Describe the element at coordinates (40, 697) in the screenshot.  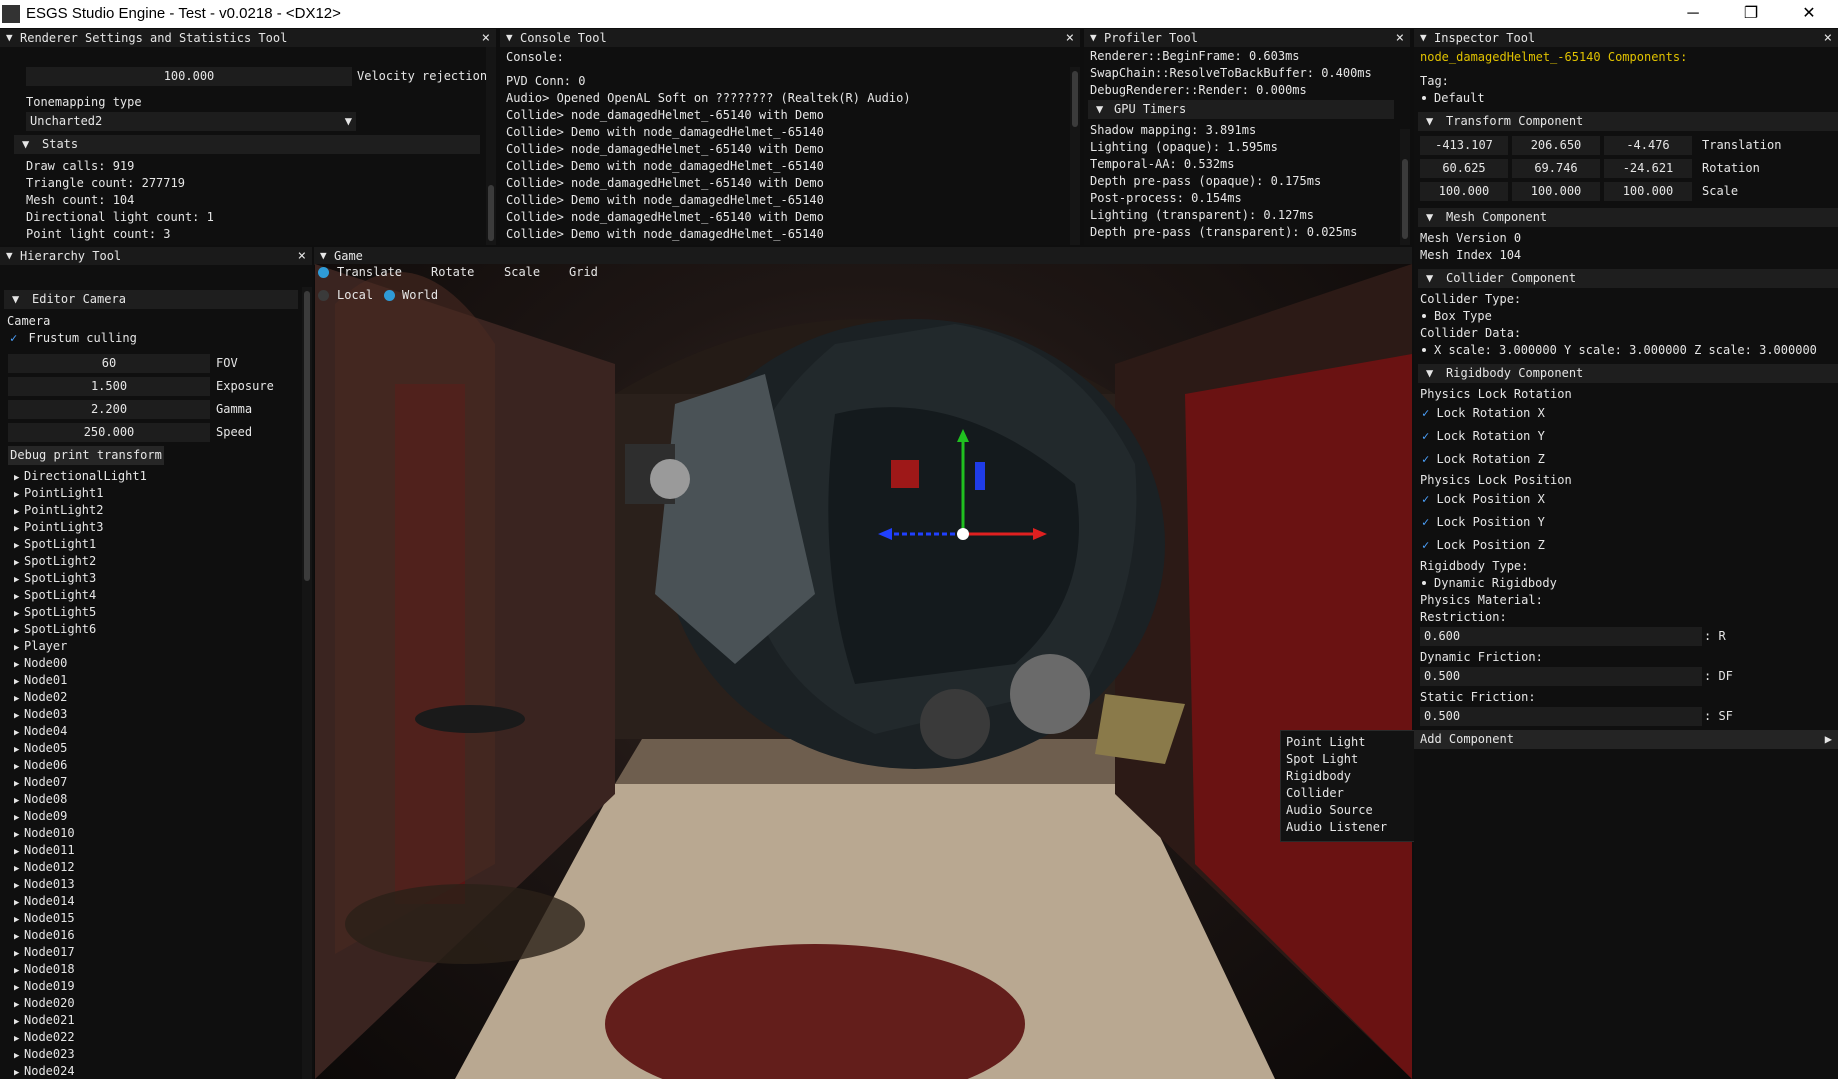
I see `hierarchy-item: ▶ Node02` at that location.